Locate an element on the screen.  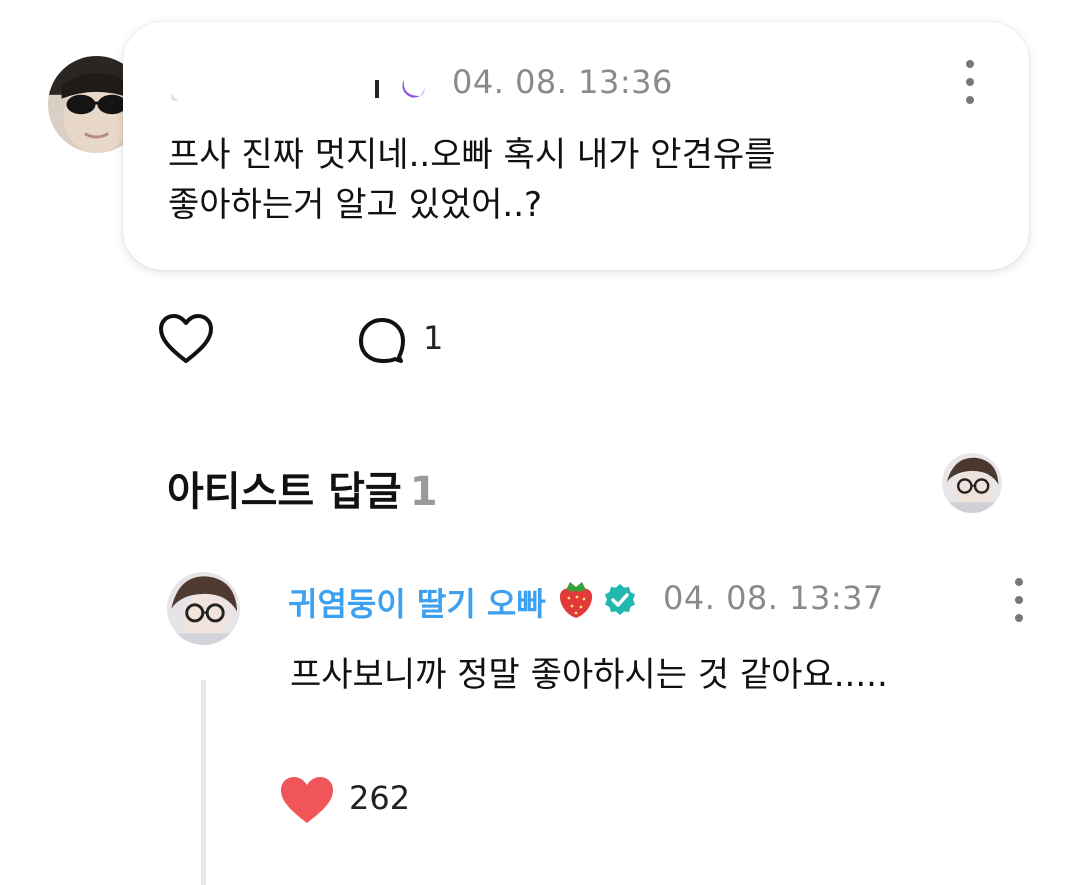
artist-replies-header: 아티스트 답글 1 is located at coordinates (302, 488).